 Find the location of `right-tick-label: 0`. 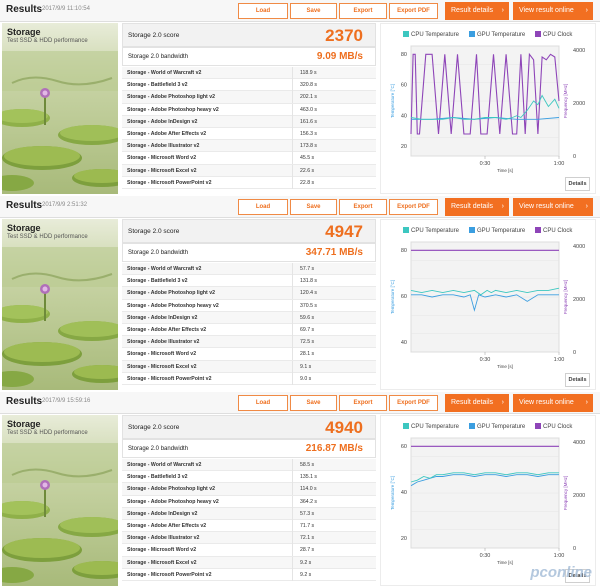

right-tick-label: 0 is located at coordinates (574, 353).